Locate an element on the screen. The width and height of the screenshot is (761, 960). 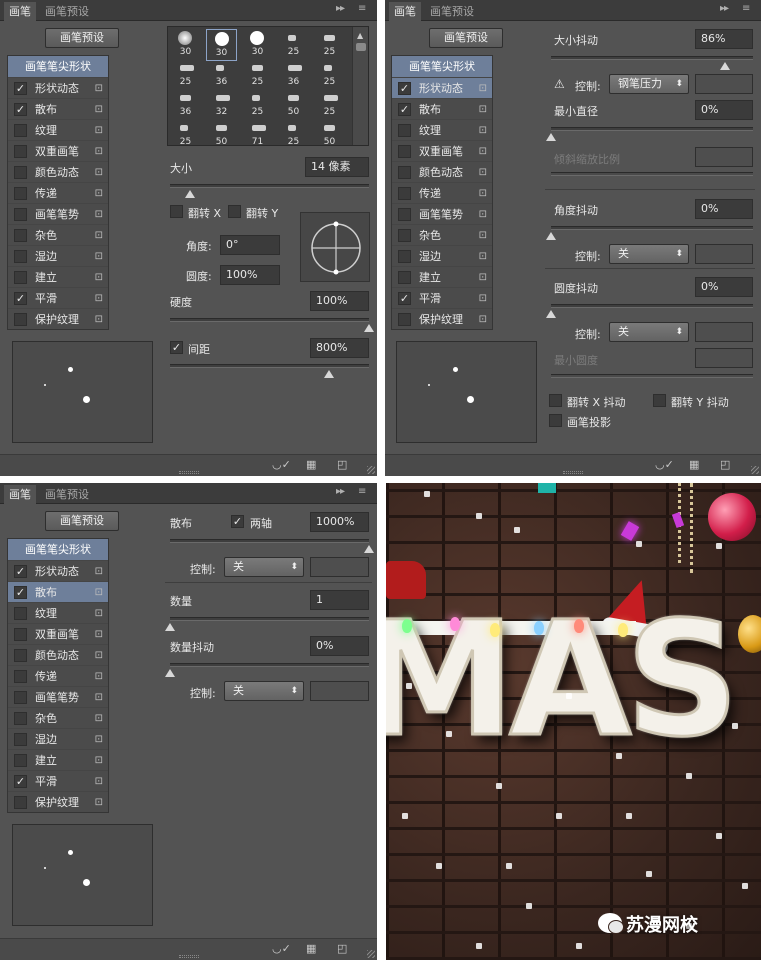
min-diameter-slider-thumb is located at coordinates (551, 137).